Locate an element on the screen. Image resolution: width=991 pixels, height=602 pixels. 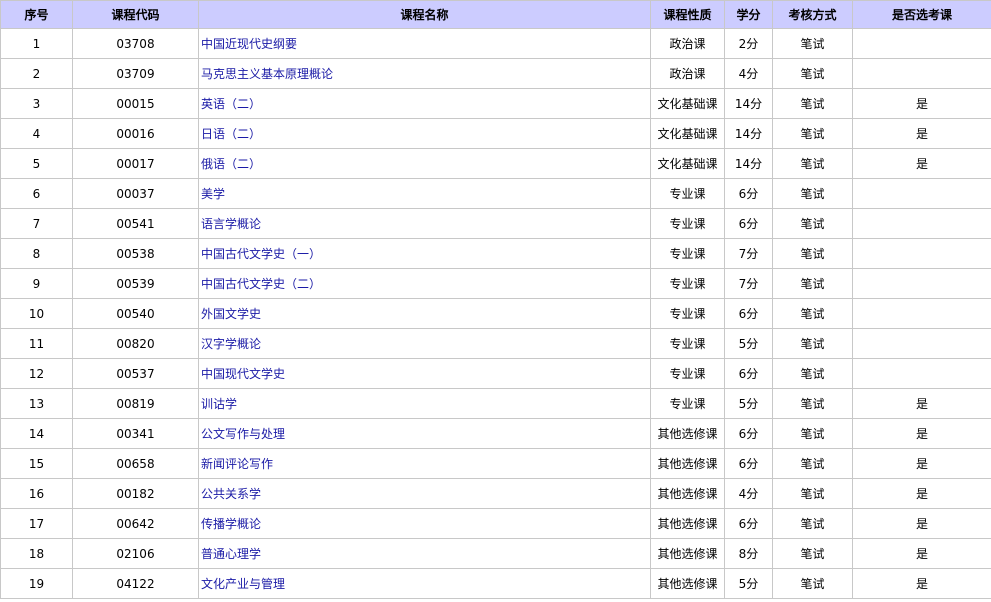
cell-name: 马克思主义基本原理概论 is located at coordinates (424, 73).